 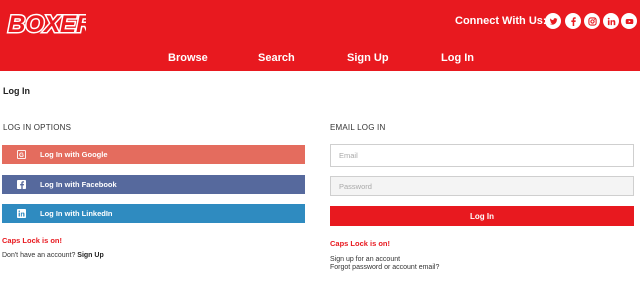 What do you see at coordinates (482, 186) in the screenshot?
I see `password-field: Password` at bounding box center [482, 186].